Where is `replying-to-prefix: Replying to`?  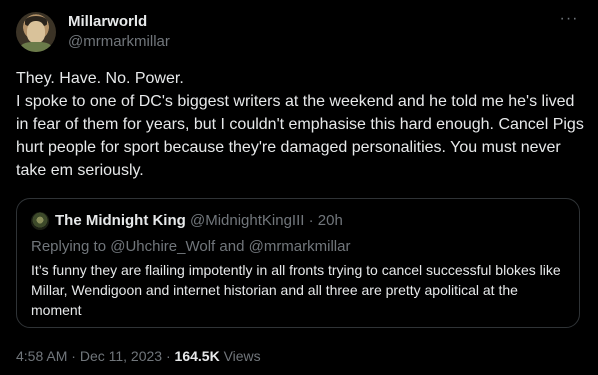
replying-to-prefix: Replying to is located at coordinates (71, 246).